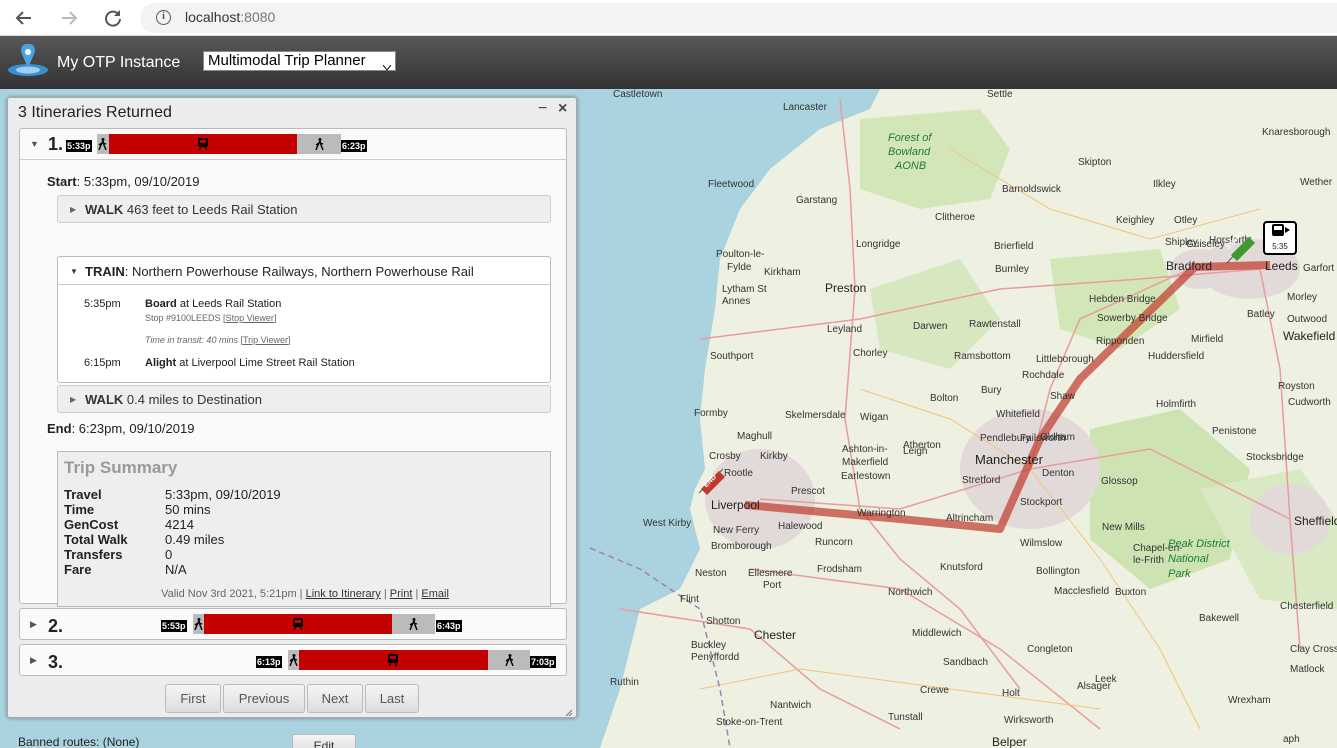 The width and height of the screenshot is (1337, 748). What do you see at coordinates (304, 209) in the screenshot?
I see `leg-walk-1: ▶ WALK 463 feet to Leeds Rail Station` at bounding box center [304, 209].